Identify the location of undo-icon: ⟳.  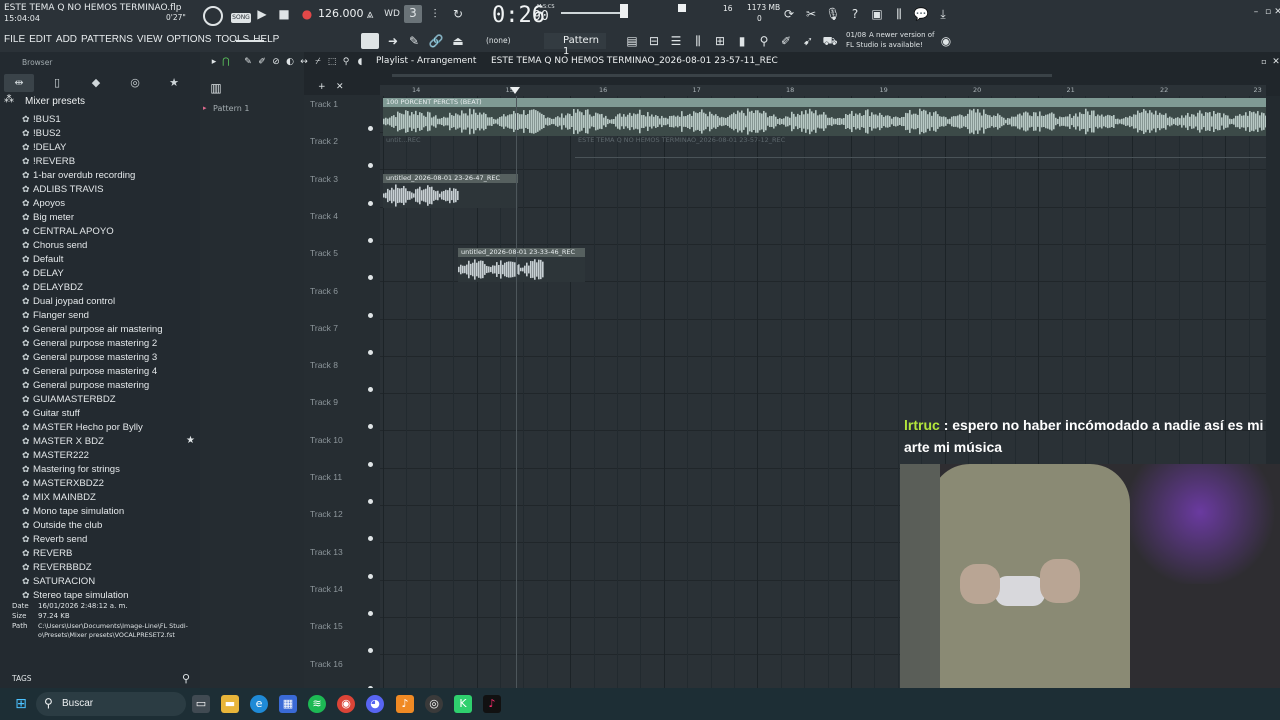
(789, 14).